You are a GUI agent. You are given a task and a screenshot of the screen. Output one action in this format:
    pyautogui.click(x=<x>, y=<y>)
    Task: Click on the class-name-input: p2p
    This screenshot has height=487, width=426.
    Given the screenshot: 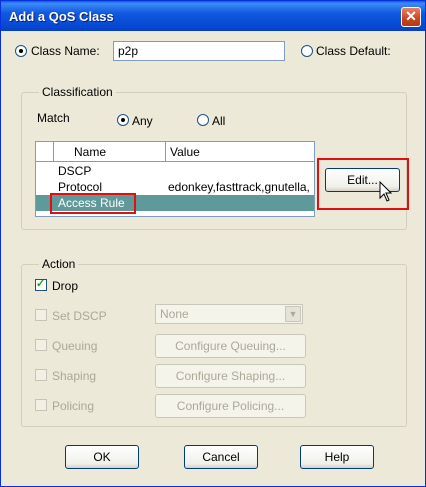 What is the action you would take?
    pyautogui.click(x=199, y=51)
    